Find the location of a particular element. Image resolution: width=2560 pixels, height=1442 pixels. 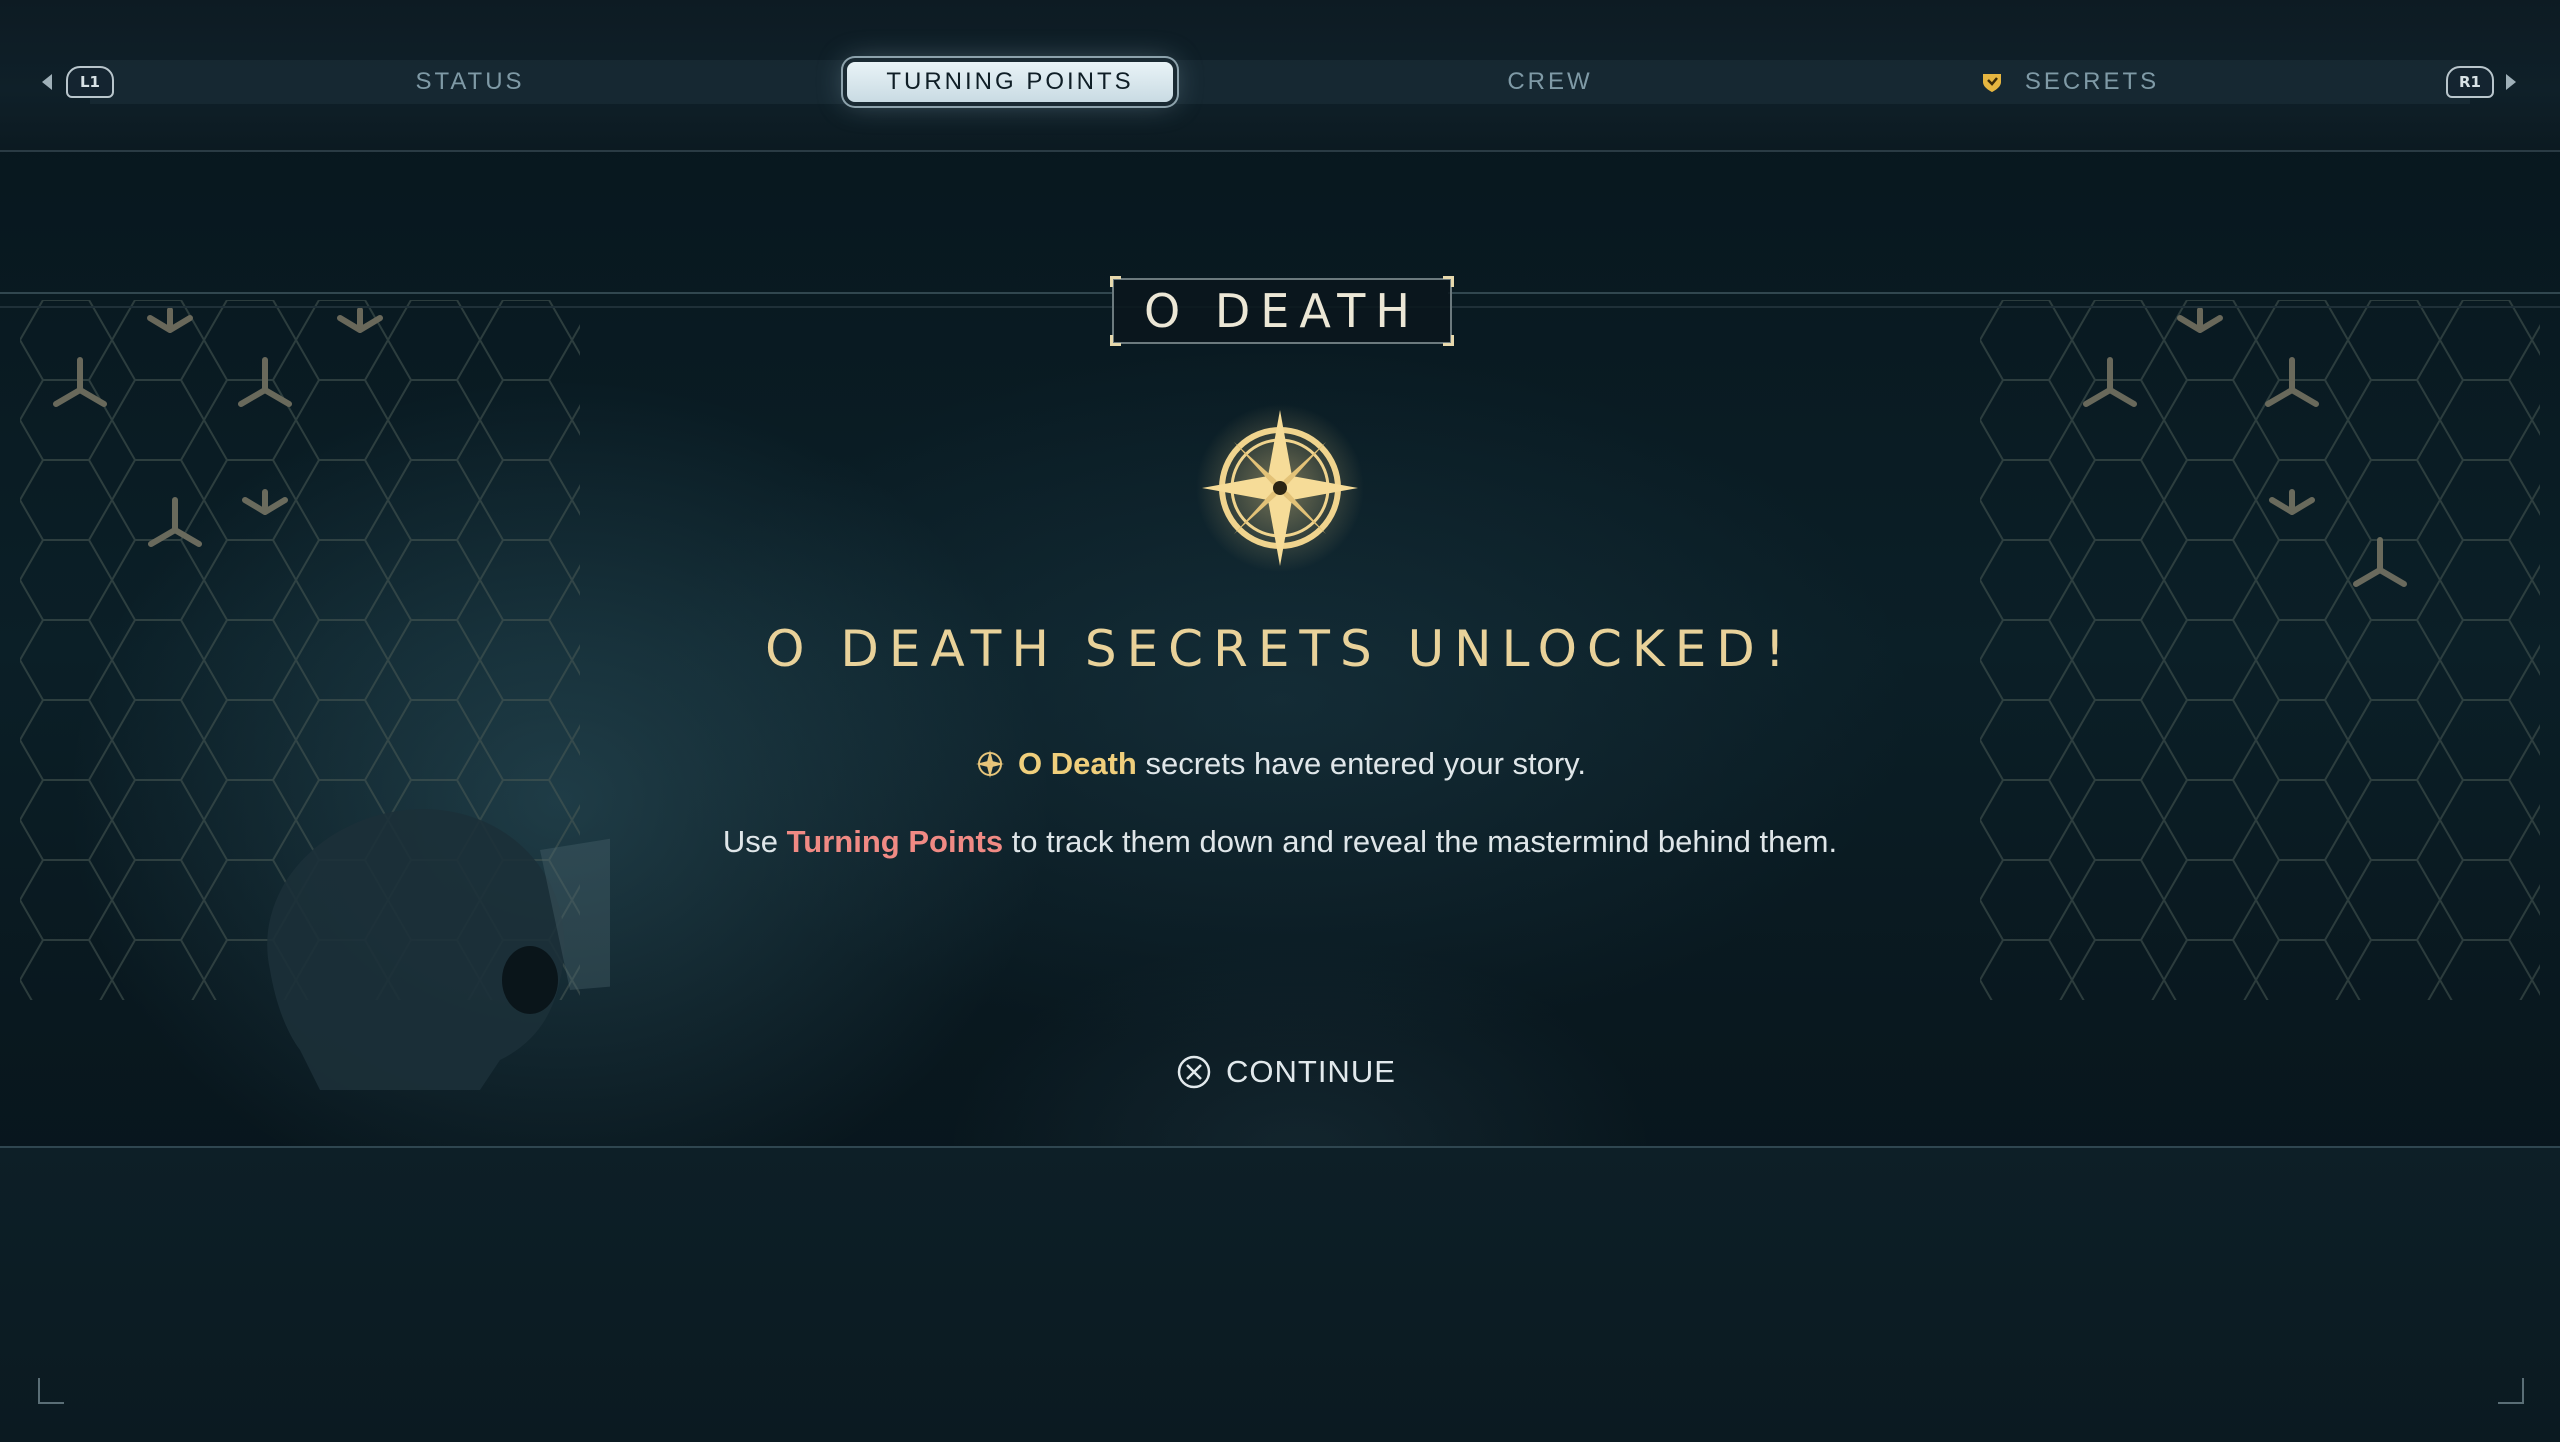

cross-button-icon is located at coordinates (1194, 1072).